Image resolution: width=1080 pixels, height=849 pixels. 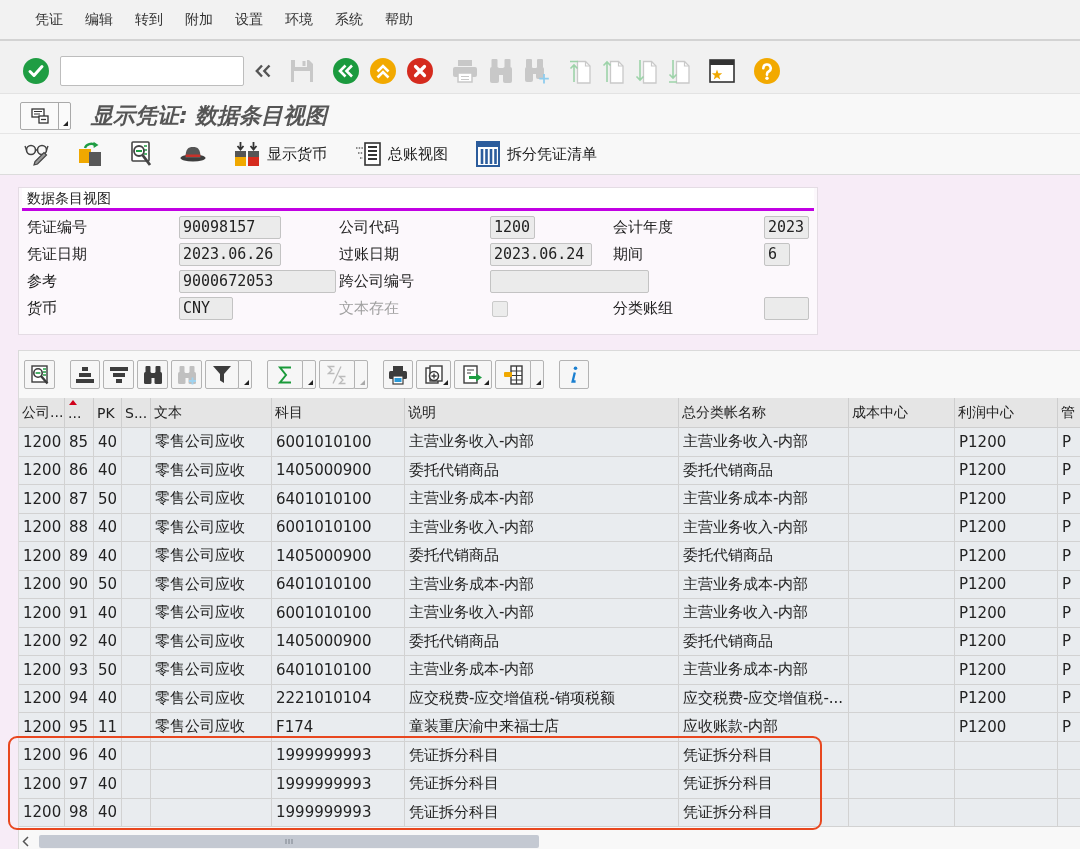 What do you see at coordinates (398, 374) in the screenshot?
I see `print-button` at bounding box center [398, 374].